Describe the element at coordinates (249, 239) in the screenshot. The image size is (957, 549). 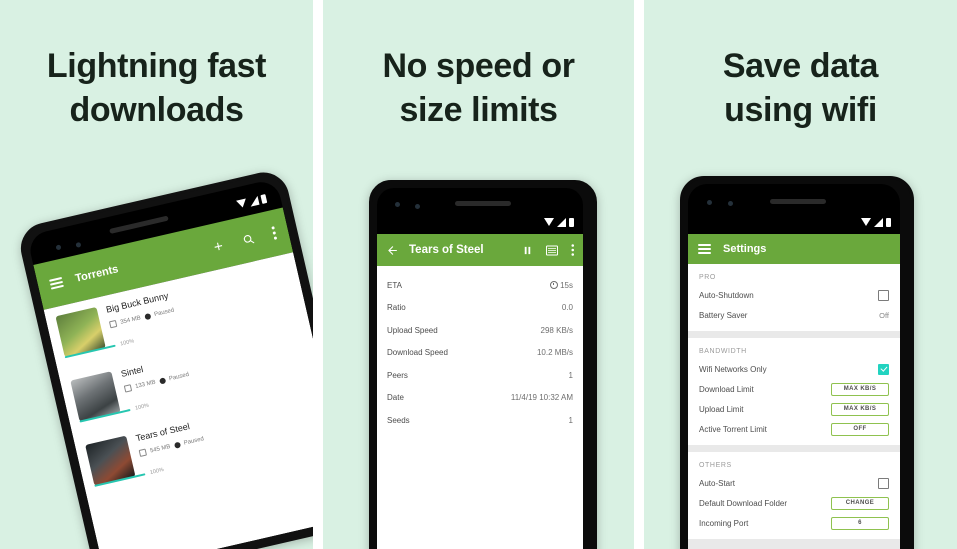
I see `search-icon` at that location.